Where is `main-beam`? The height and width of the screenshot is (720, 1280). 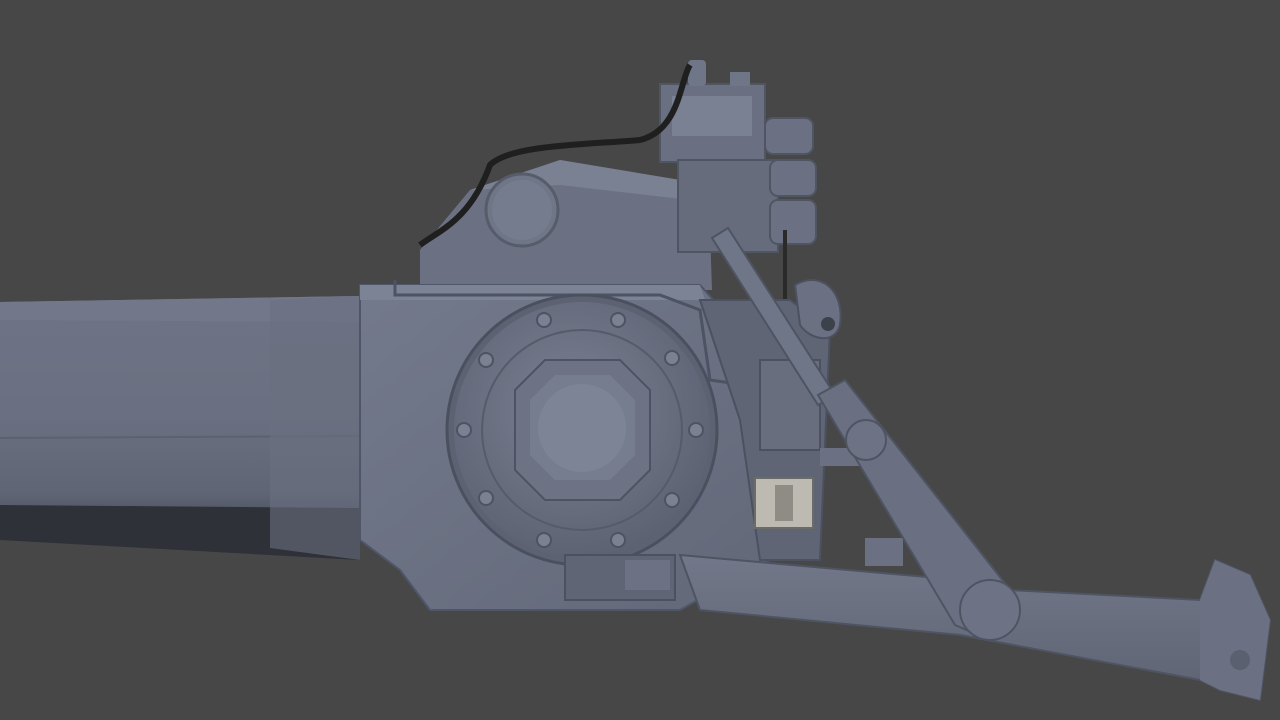
main-beam is located at coordinates (180, 428).